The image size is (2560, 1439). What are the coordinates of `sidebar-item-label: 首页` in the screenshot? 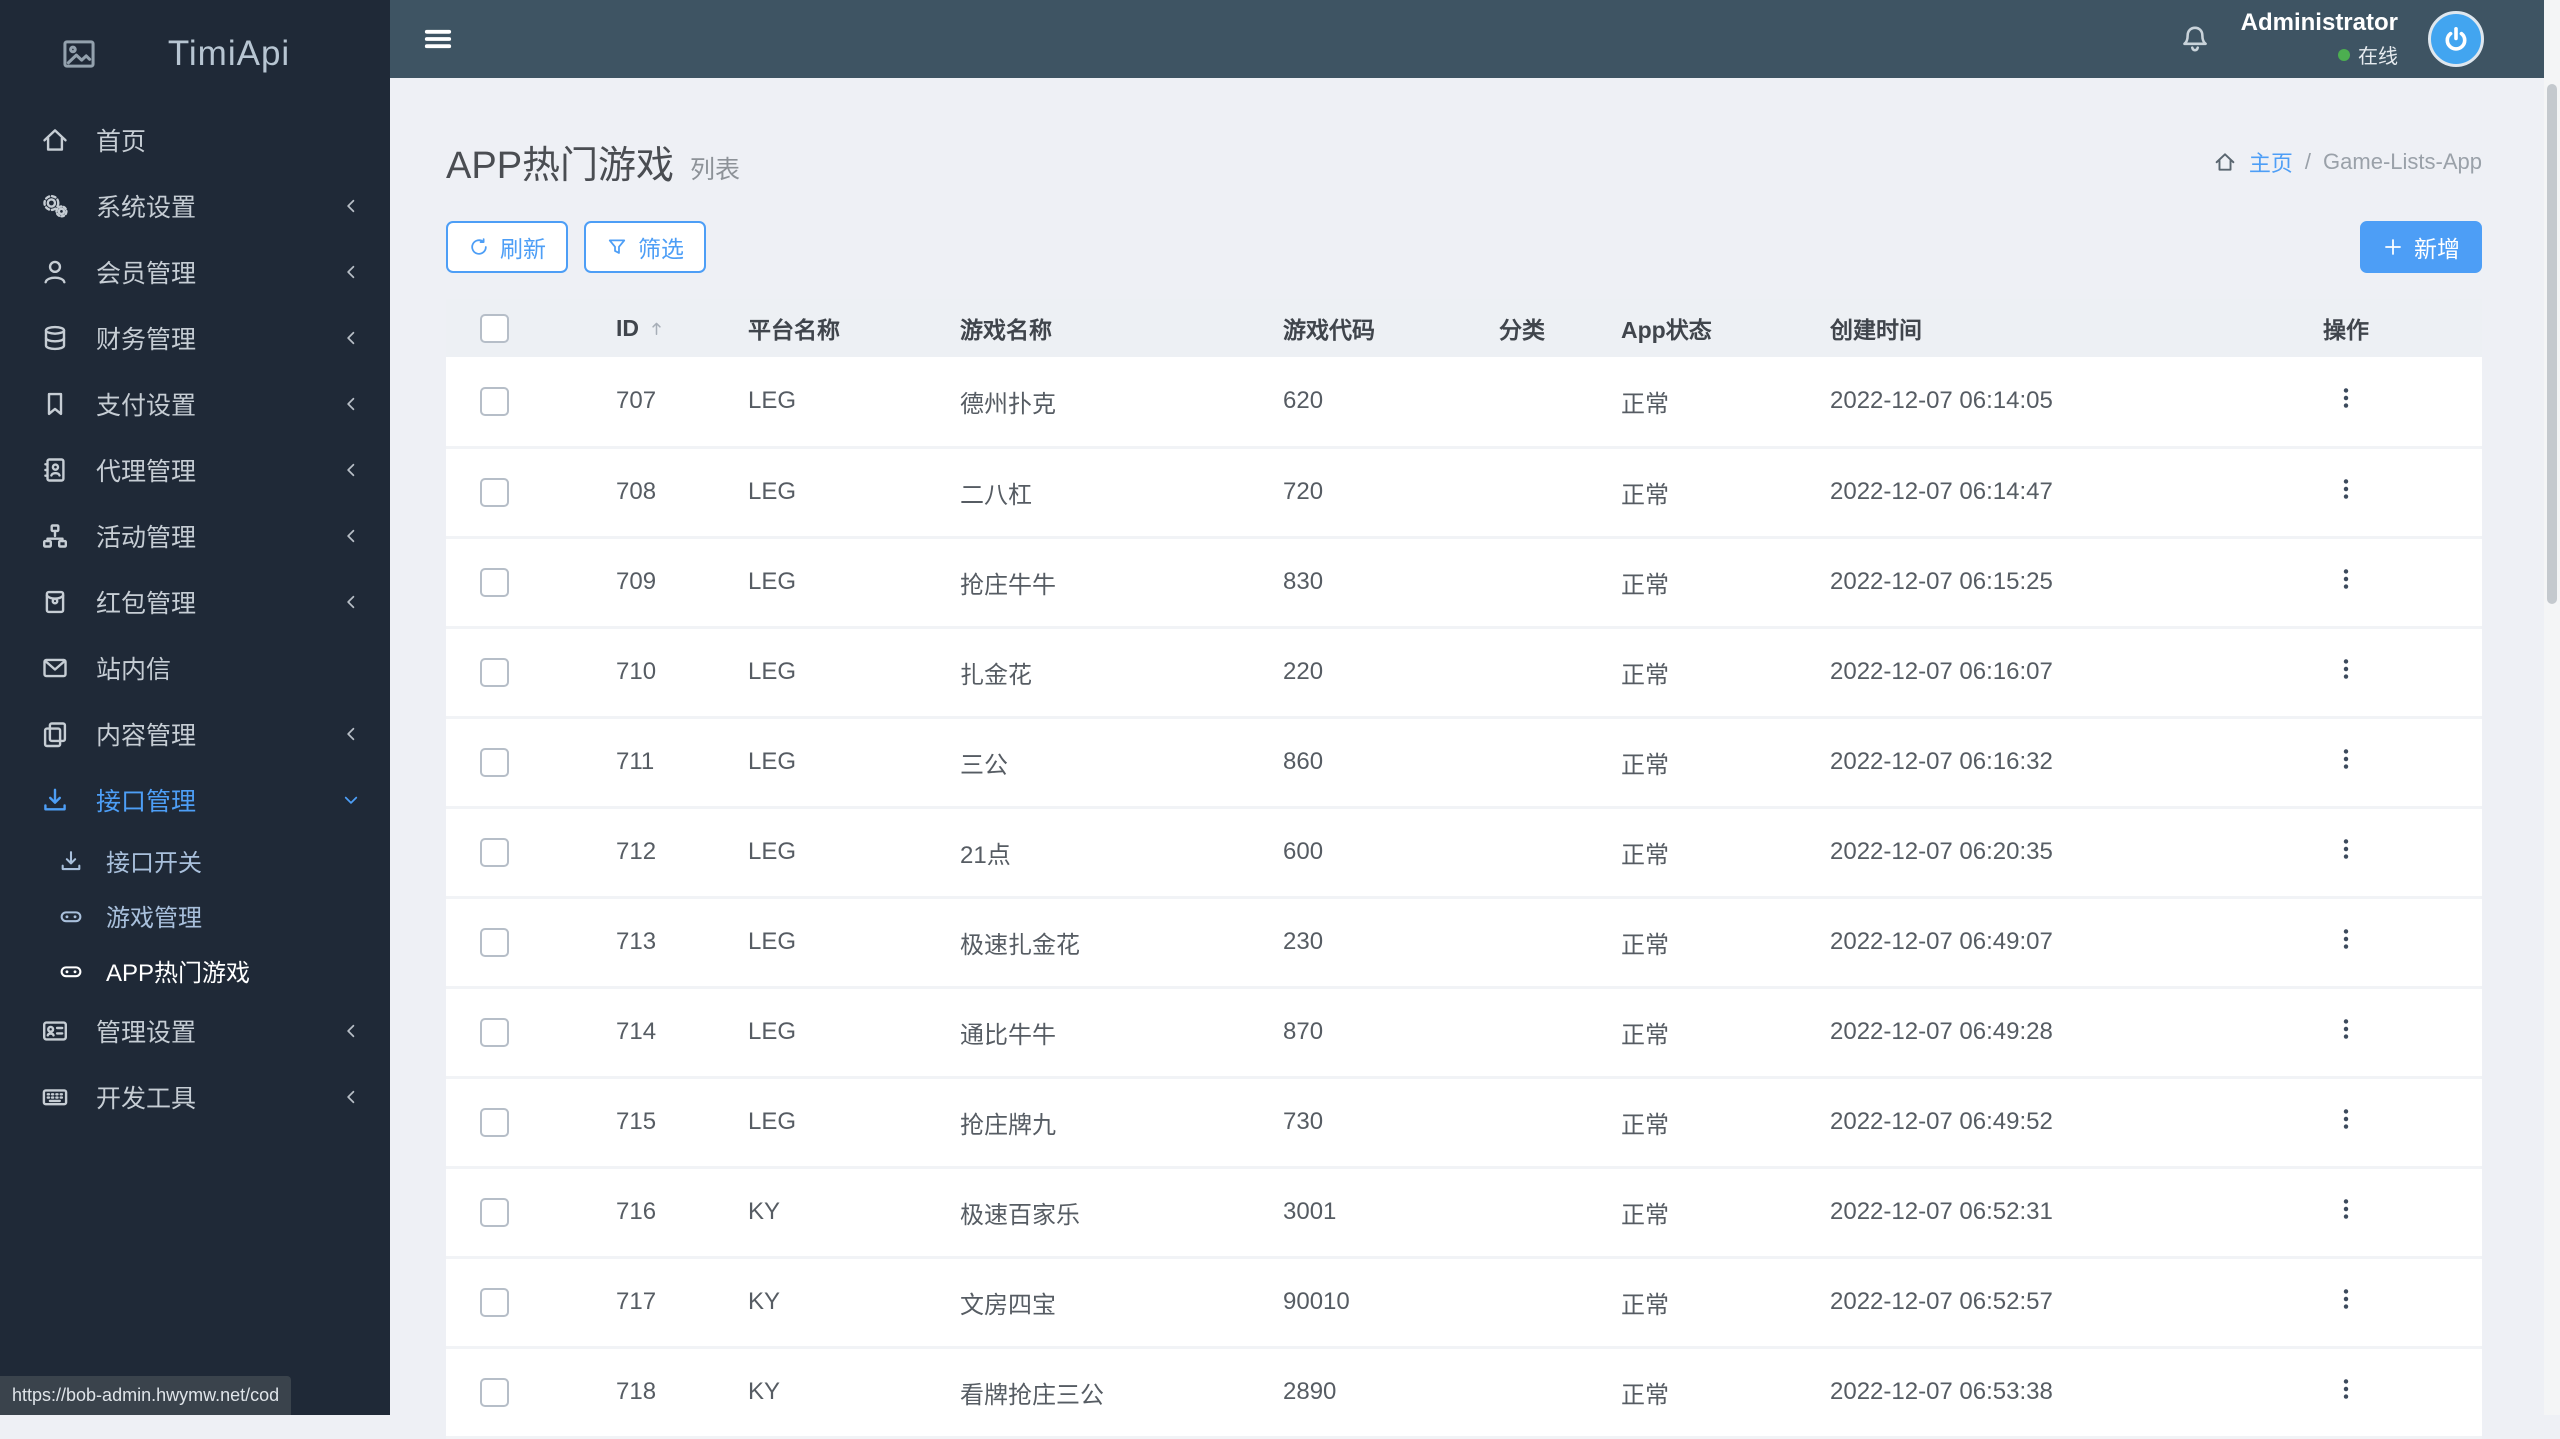 It's located at (229, 140).